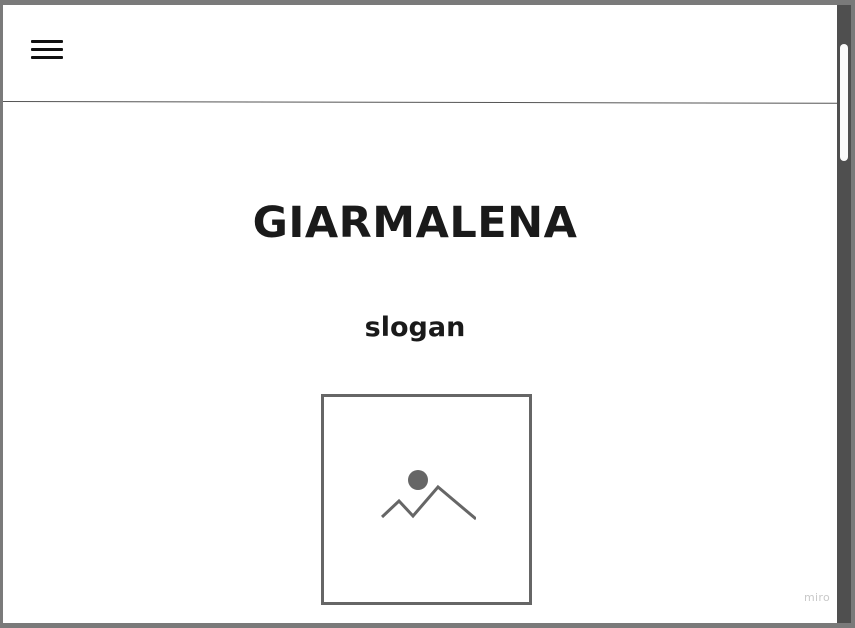  I want to click on slogan-text: slogan, so click(415, 327).